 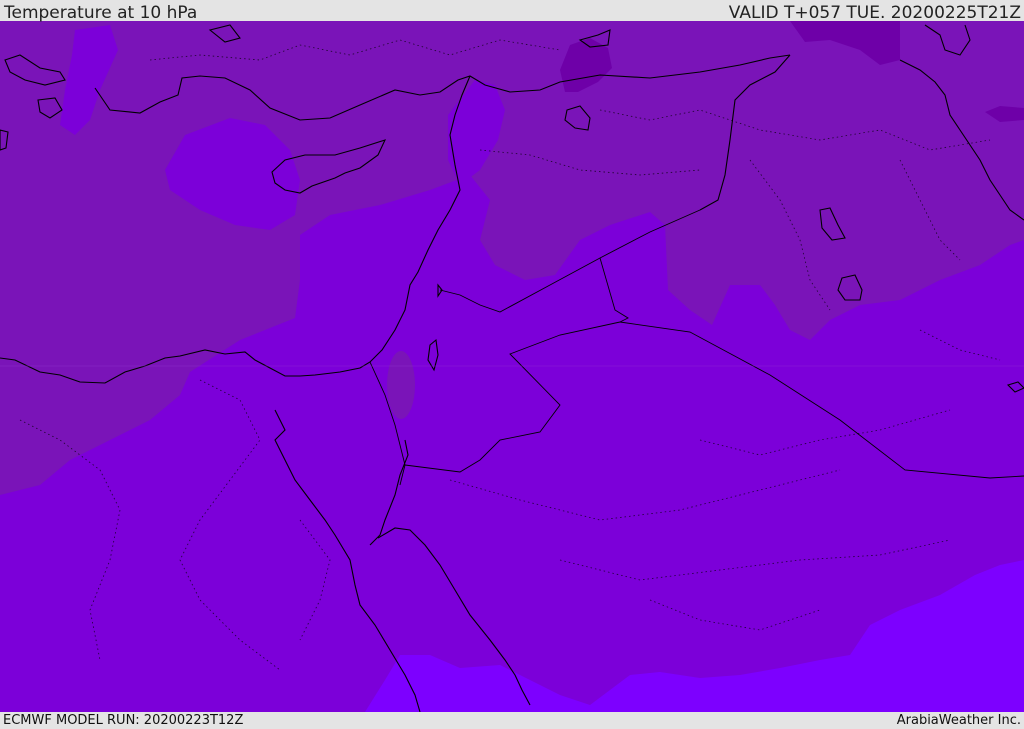 I want to click on valid-time: VALID T+057 TUE. 20200225T21Z, so click(x=874, y=13).